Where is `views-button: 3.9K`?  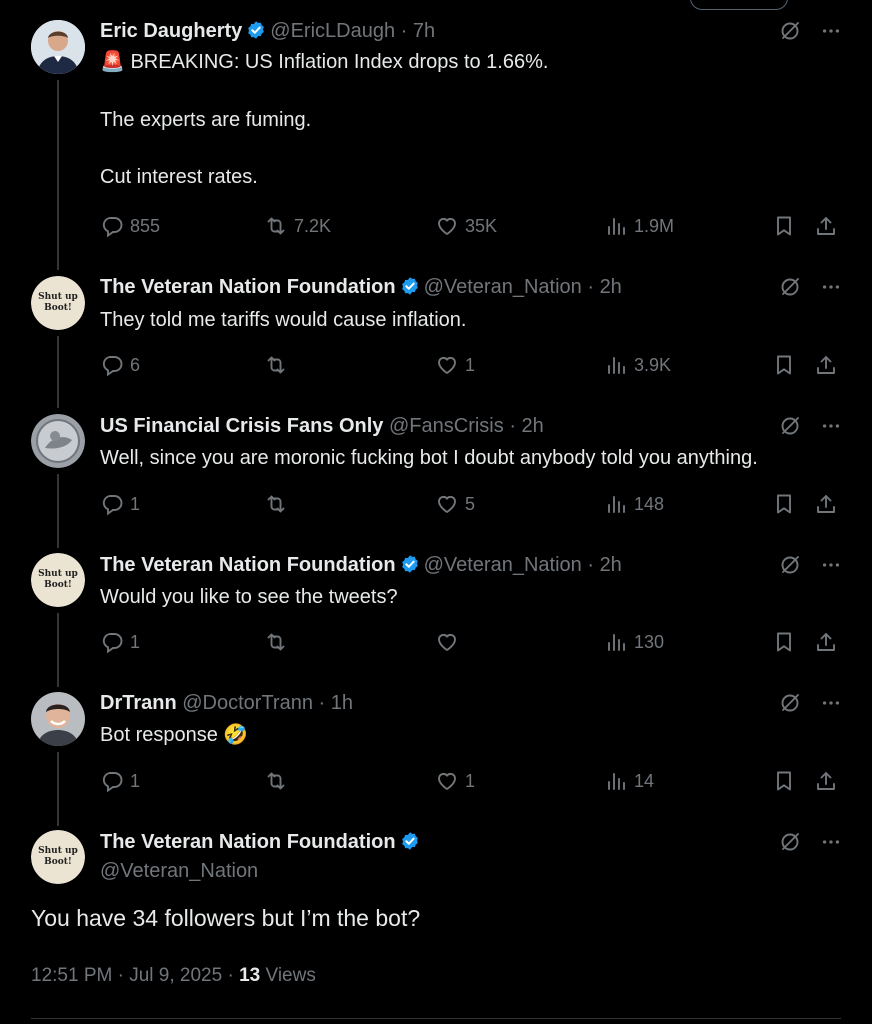 views-button: 3.9K is located at coordinates (637, 365).